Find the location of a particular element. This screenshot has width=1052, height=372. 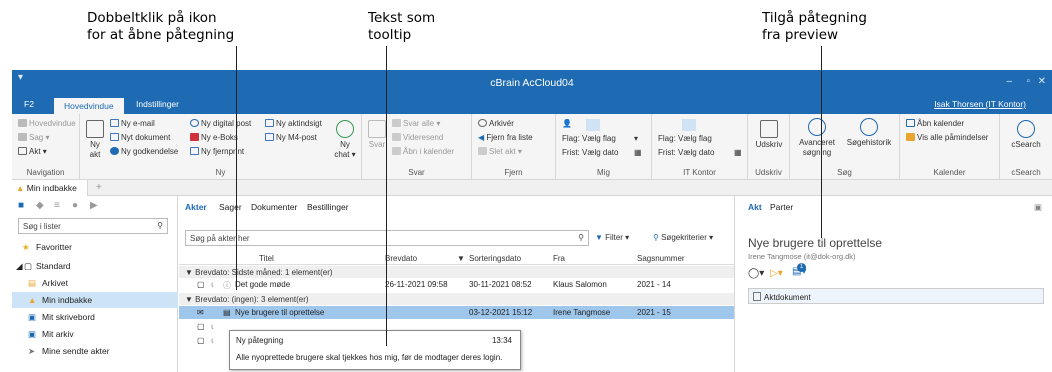

add-tab-icon: + is located at coordinates (99, 187).